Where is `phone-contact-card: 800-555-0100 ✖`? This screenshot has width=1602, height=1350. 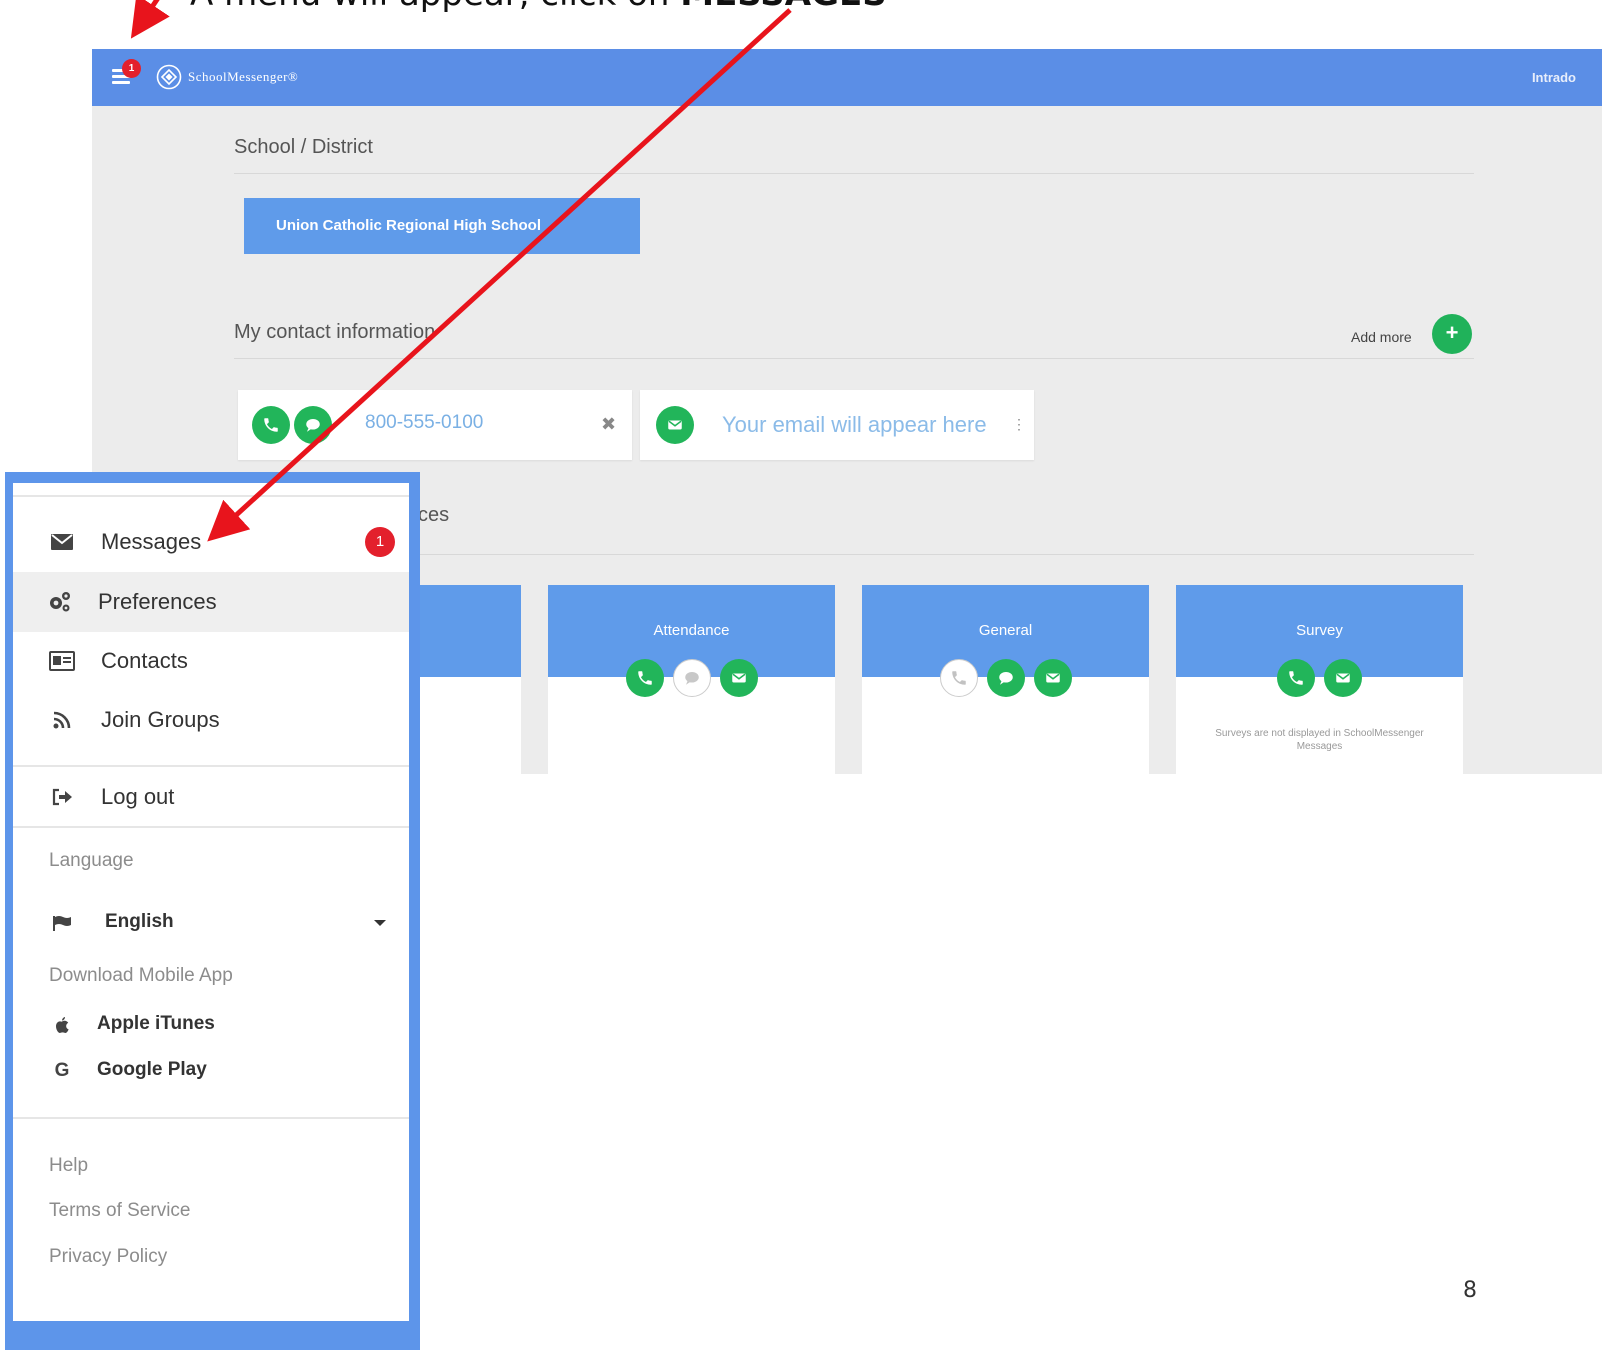
phone-contact-card: 800-555-0100 ✖ is located at coordinates (435, 425).